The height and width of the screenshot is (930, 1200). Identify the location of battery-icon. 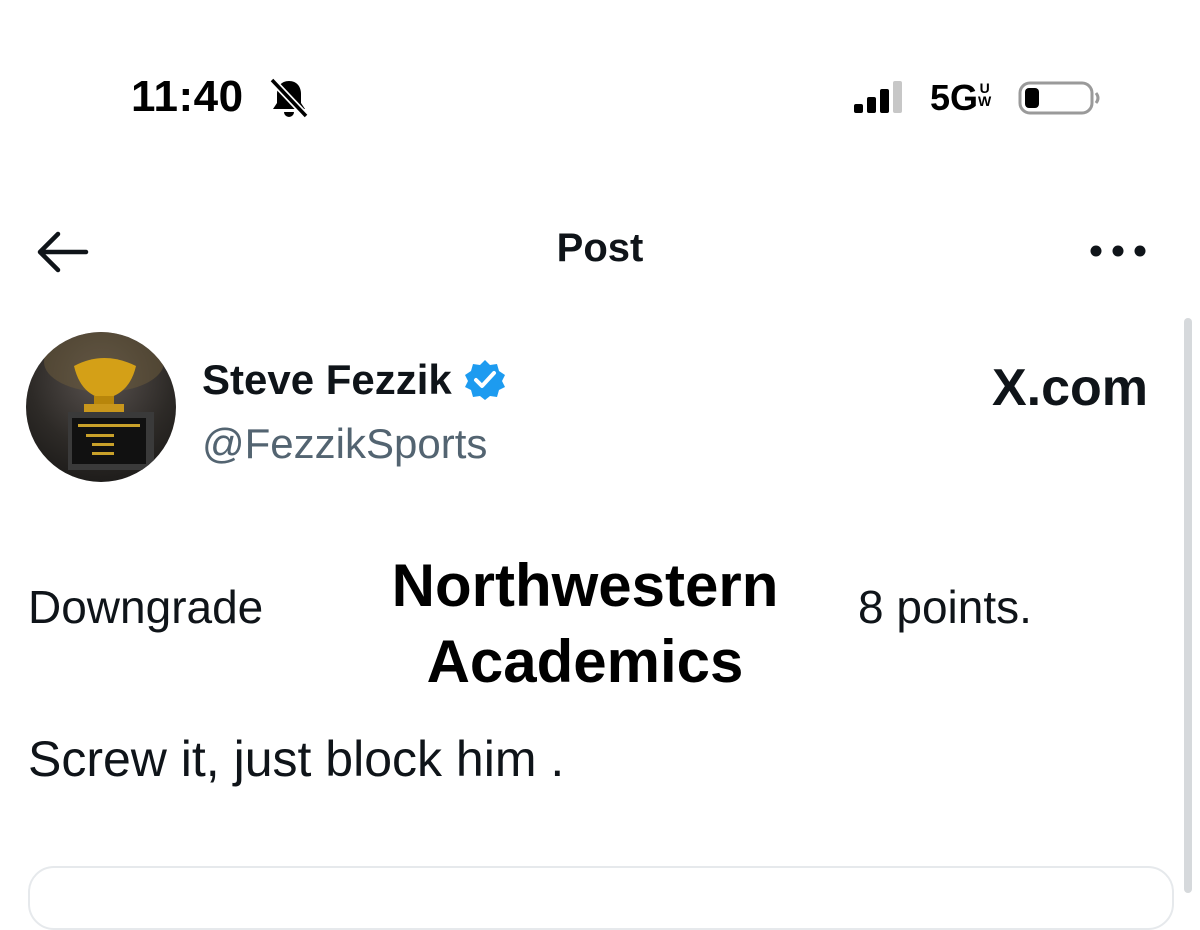
(1059, 98).